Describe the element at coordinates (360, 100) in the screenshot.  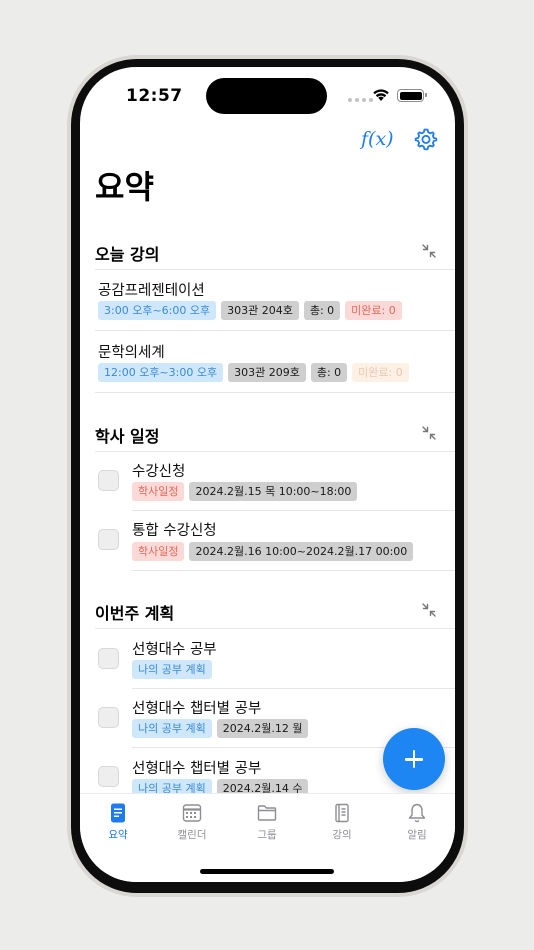
I see `signal-icon` at that location.